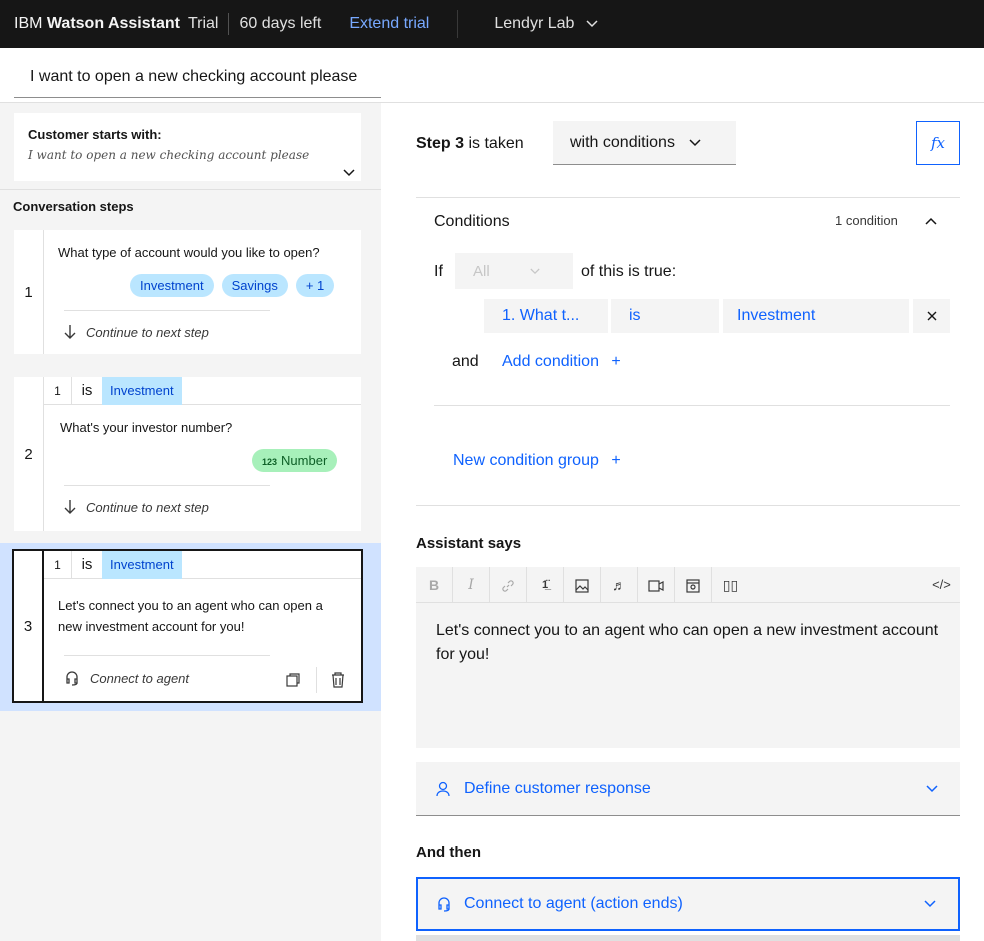 The height and width of the screenshot is (941, 984). Describe the element at coordinates (938, 143) in the screenshot. I see `function-icon: fx` at that location.